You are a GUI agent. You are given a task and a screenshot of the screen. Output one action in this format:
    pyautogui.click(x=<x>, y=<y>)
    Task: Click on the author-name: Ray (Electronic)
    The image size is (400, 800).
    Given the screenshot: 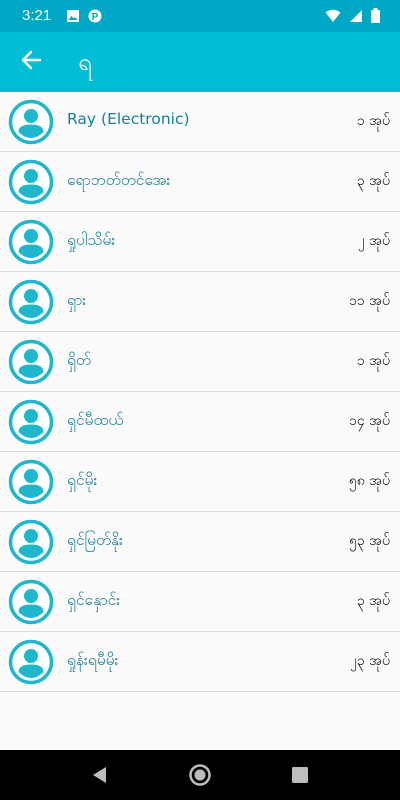 What is the action you would take?
    pyautogui.click(x=128, y=119)
    